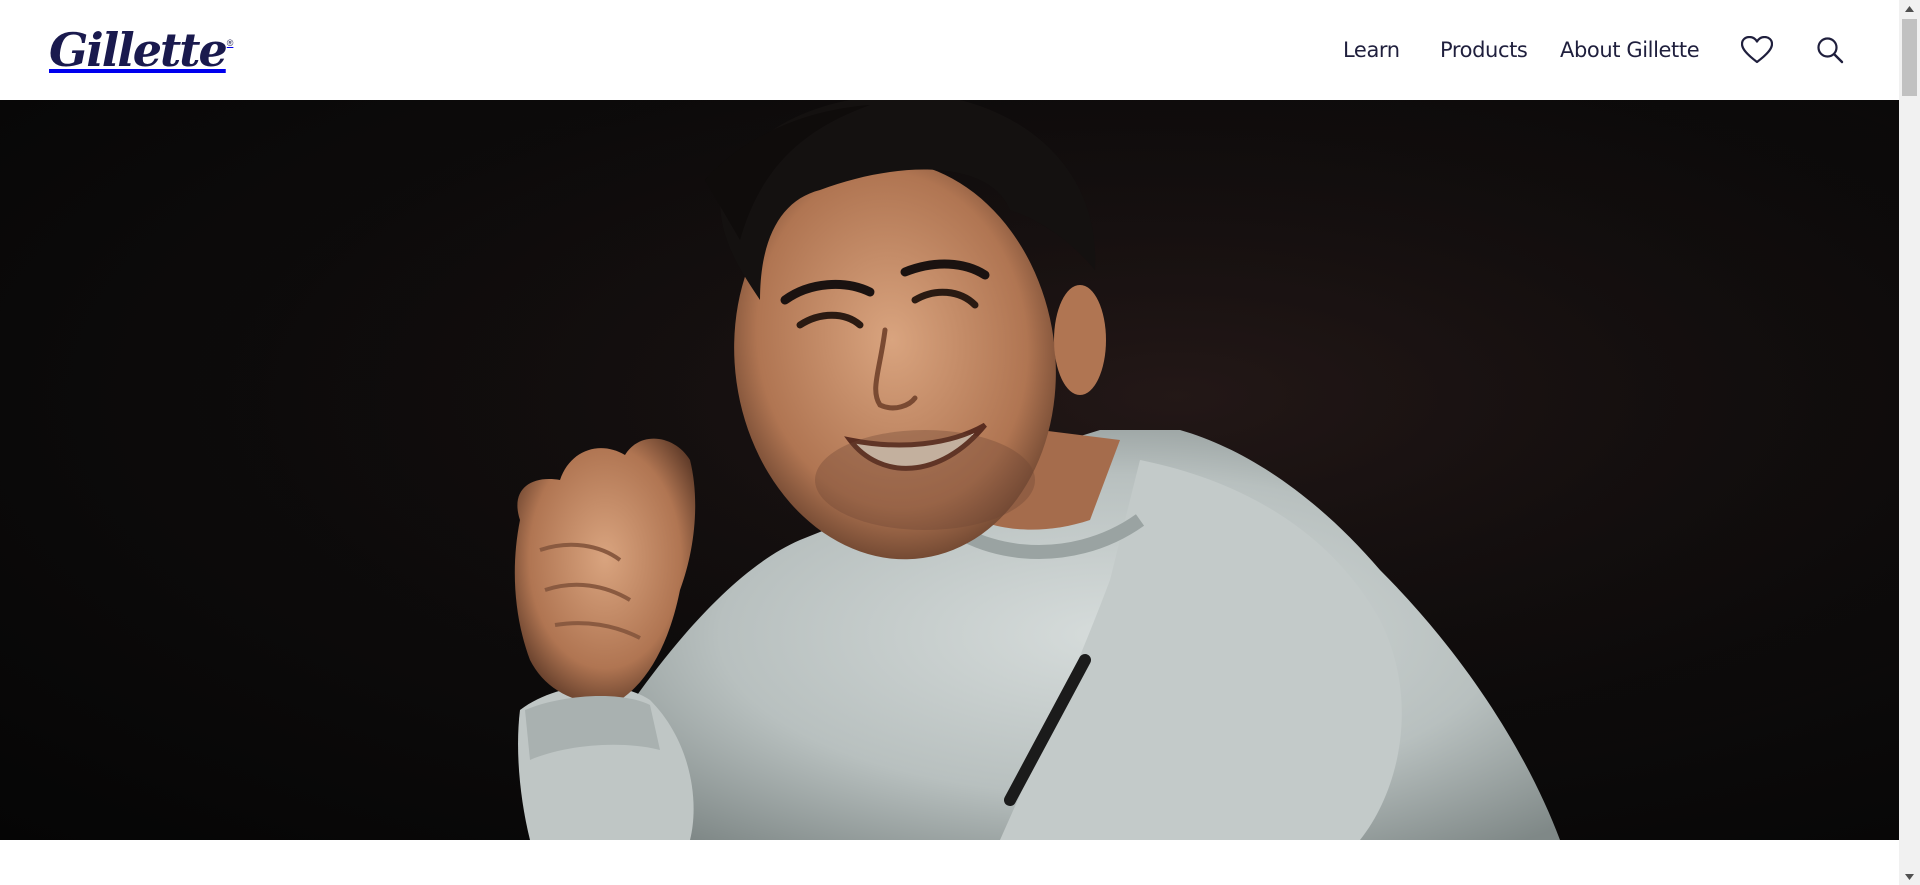 This screenshot has width=1920, height=885. I want to click on nav-link-products: Products, so click(1484, 50).